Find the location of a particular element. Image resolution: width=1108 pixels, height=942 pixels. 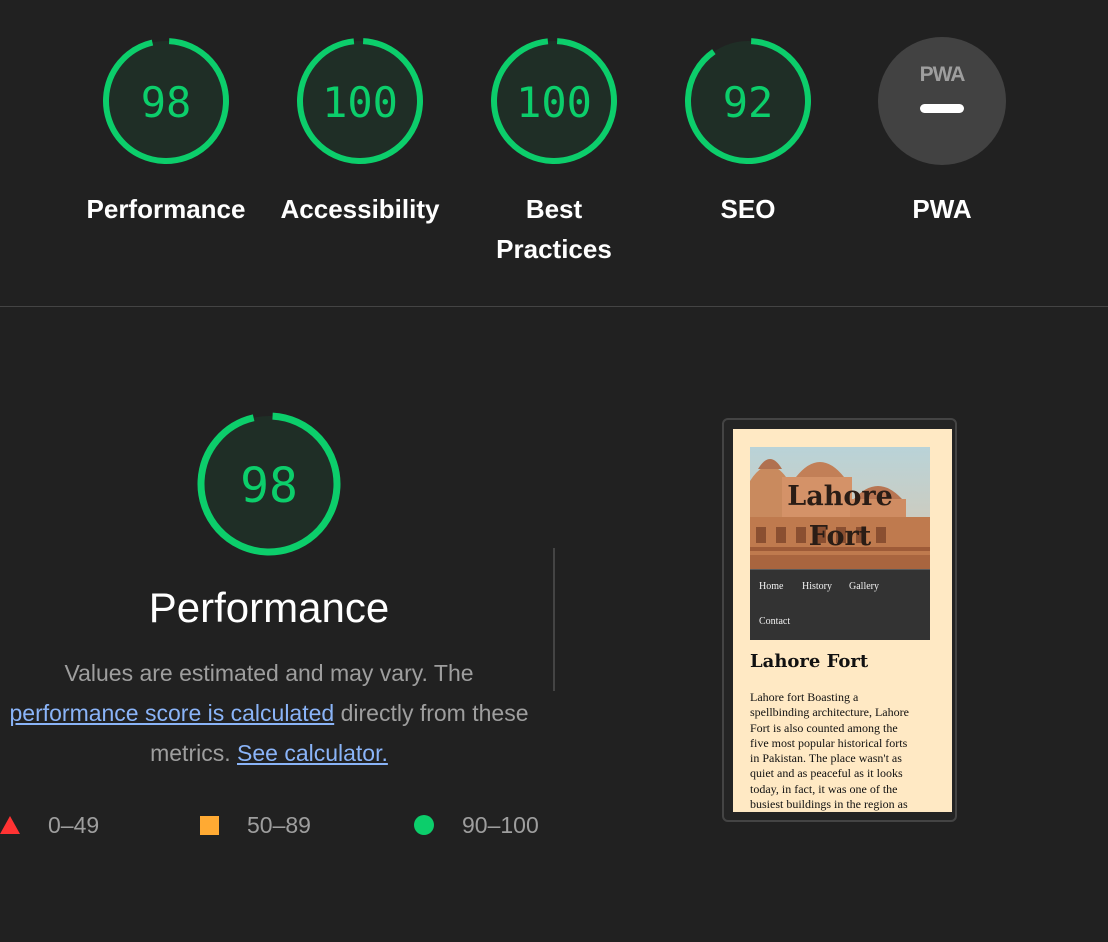

pwa-dash-icon is located at coordinates (942, 108).